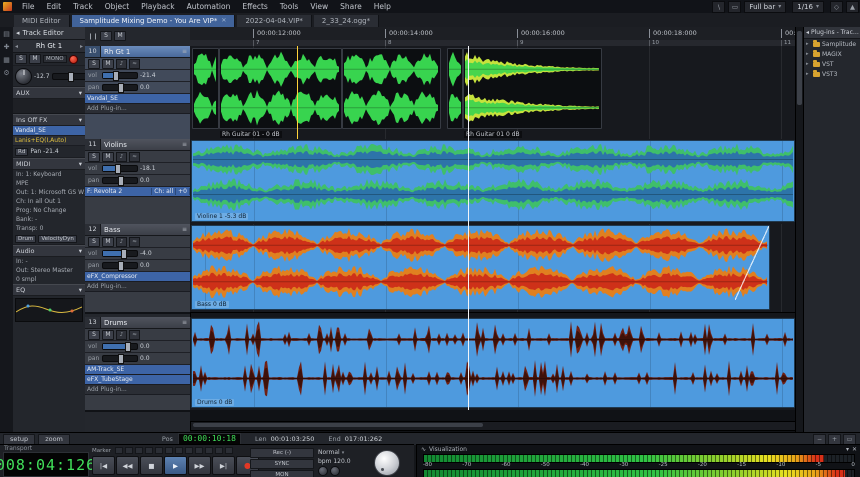 The height and width of the screenshot is (477, 860). I want to click on menu-help: Help, so click(382, 6).